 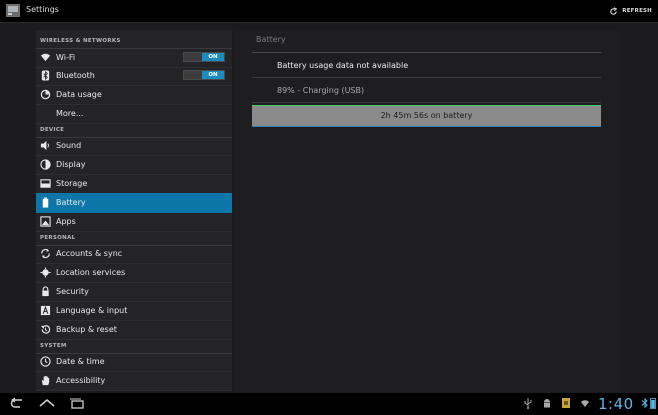 I want to click on usage-message: Battery usage data not available, so click(x=343, y=65).